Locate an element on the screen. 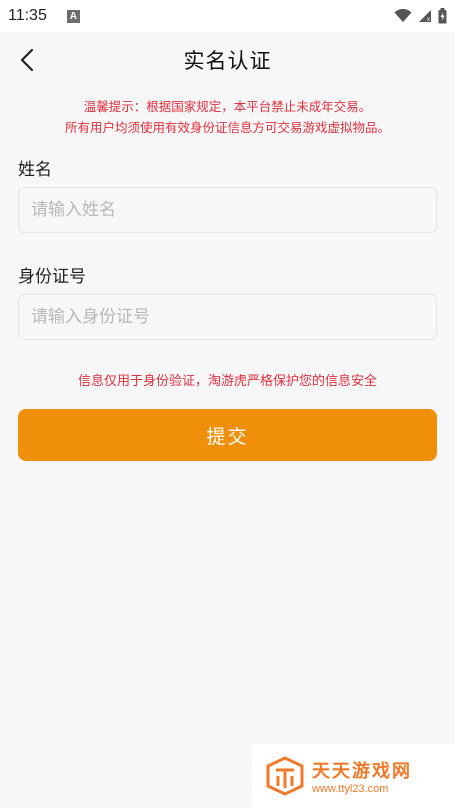  status-time: 11:35 is located at coordinates (27, 15).